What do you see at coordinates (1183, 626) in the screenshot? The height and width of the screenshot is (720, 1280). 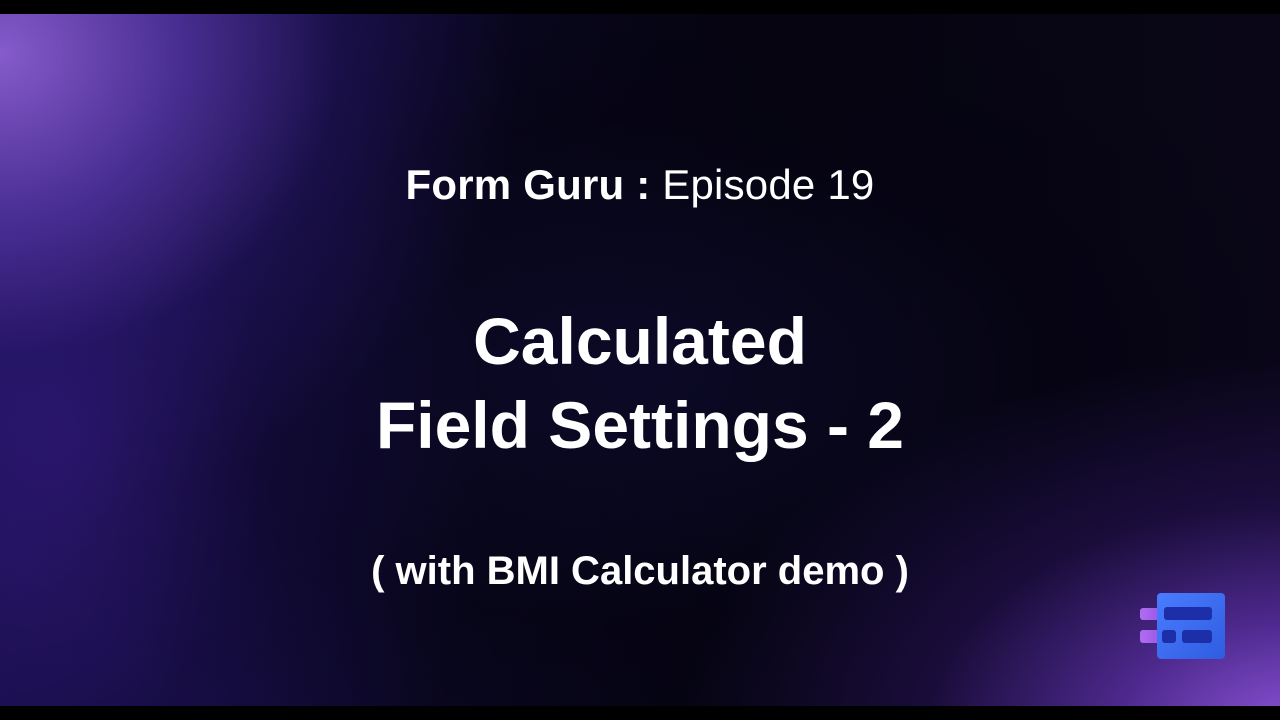 I see `form-builder-logo-icon` at bounding box center [1183, 626].